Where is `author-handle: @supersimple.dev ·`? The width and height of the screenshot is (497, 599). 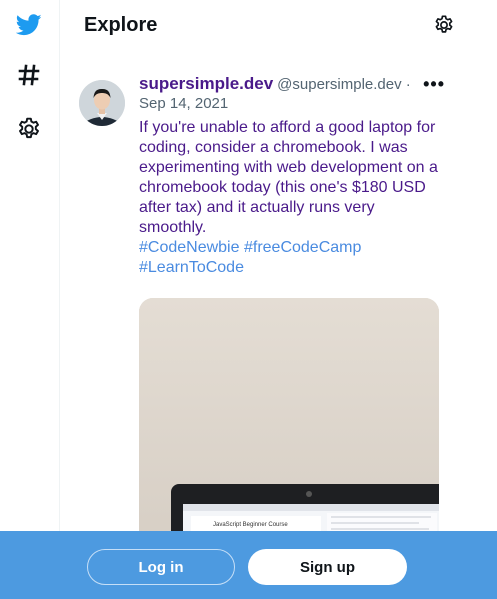
author-handle: @supersimple.dev · is located at coordinates (344, 84).